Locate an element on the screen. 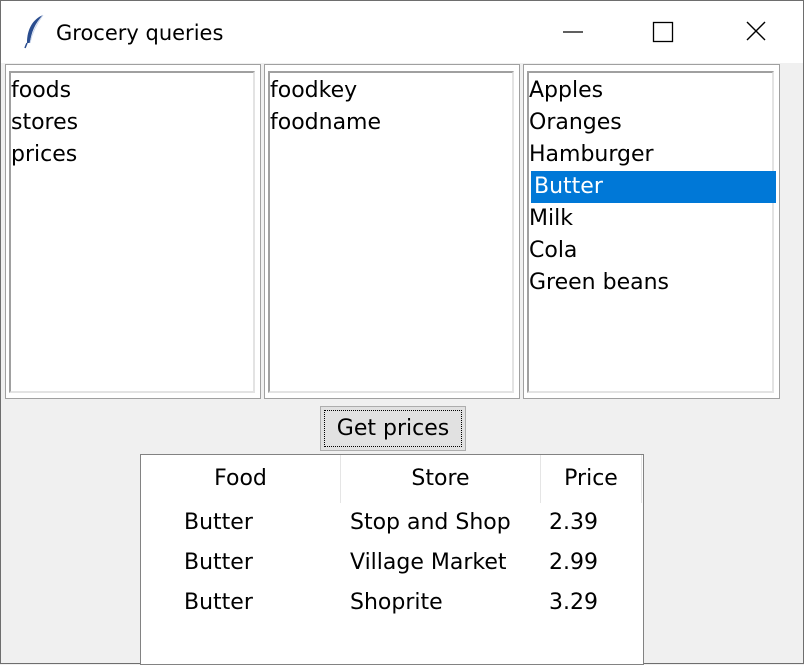 The height and width of the screenshot is (665, 804). column-header-store: Store is located at coordinates (441, 479).